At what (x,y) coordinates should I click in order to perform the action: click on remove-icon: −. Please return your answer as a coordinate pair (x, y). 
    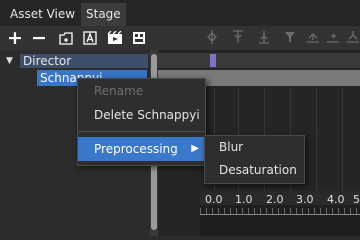
    Looking at the image, I should click on (39, 38).